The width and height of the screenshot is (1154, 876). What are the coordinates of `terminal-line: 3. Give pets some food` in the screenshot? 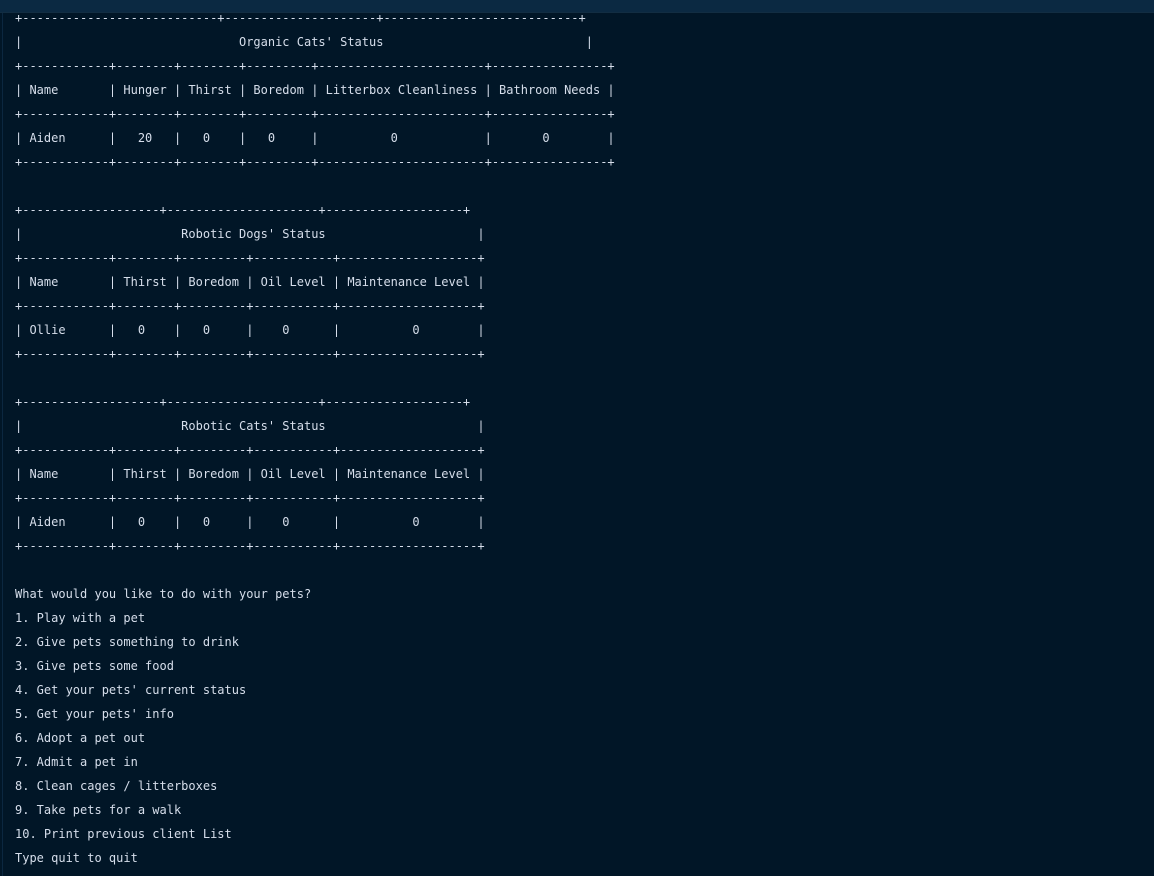 It's located at (94, 666).